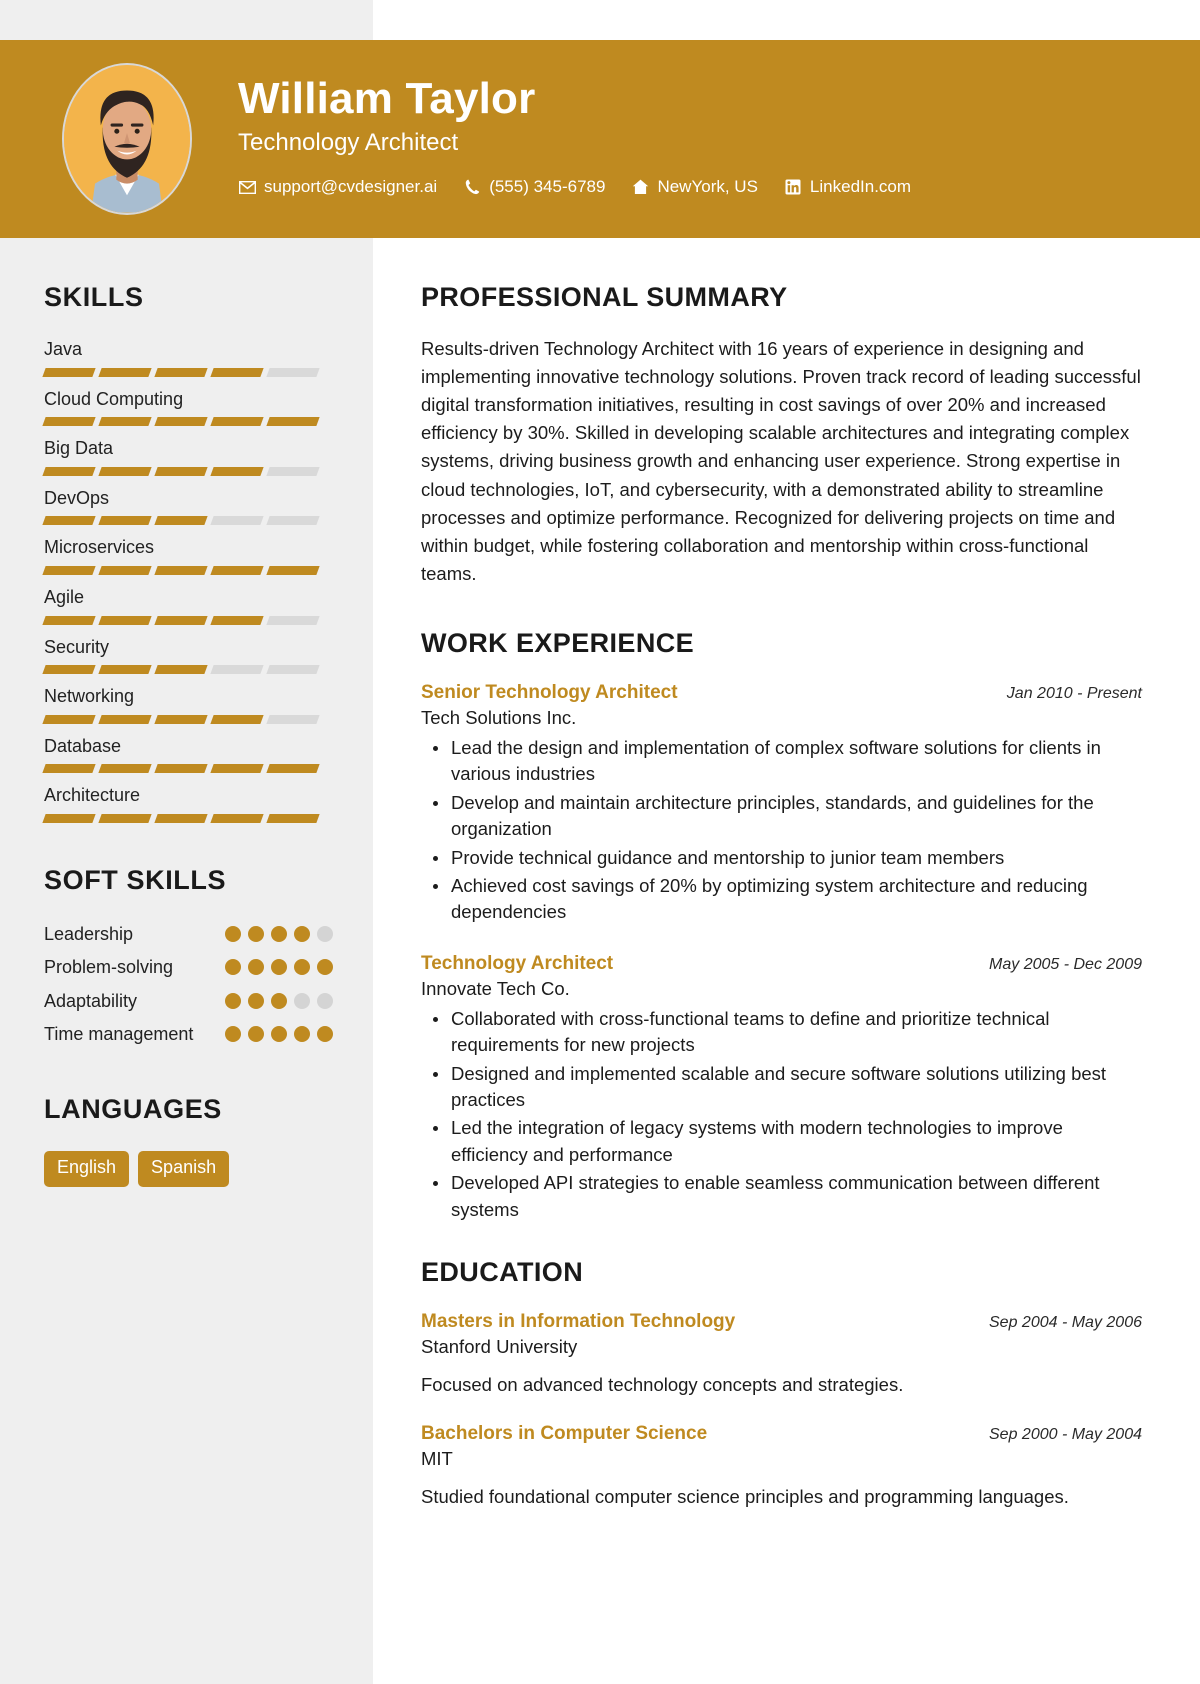 The image size is (1200, 1684). What do you see at coordinates (133, 1109) in the screenshot?
I see `languages-heading: LANGUAGES` at bounding box center [133, 1109].